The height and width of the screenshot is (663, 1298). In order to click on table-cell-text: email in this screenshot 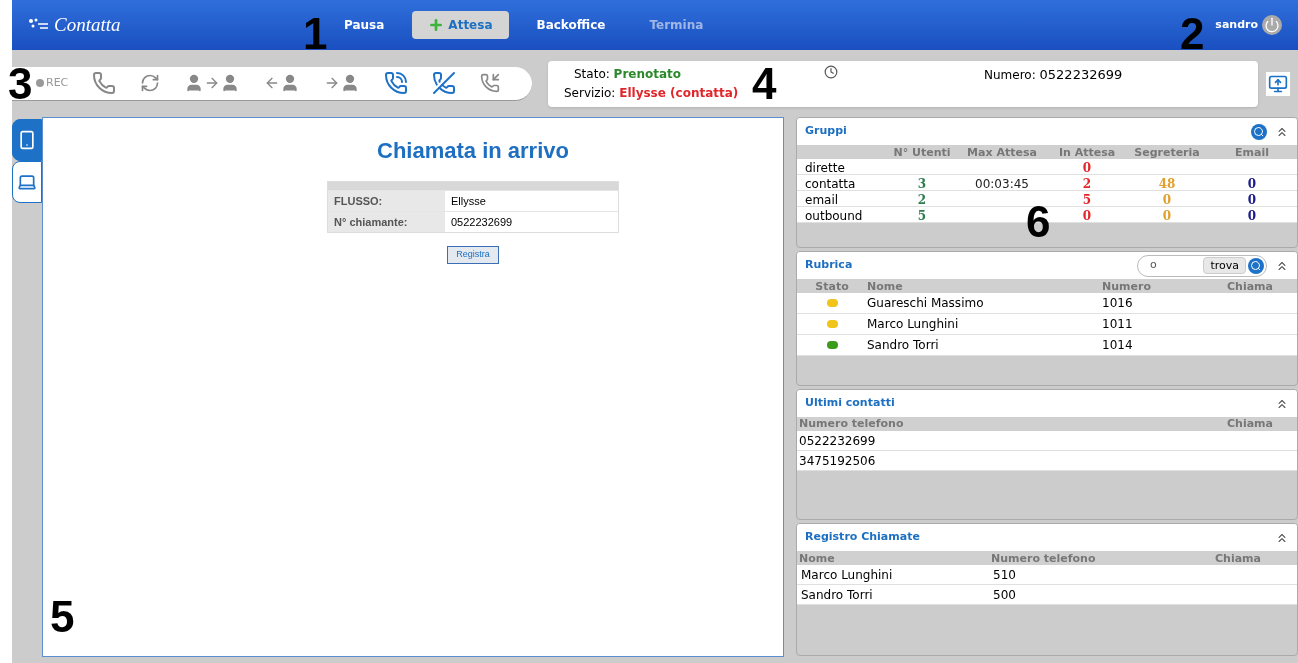, I will do `click(822, 200)`.